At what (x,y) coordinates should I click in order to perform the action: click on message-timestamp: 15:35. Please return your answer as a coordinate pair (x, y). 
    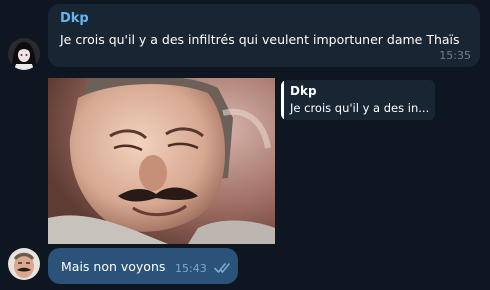
    Looking at the image, I should click on (455, 55).